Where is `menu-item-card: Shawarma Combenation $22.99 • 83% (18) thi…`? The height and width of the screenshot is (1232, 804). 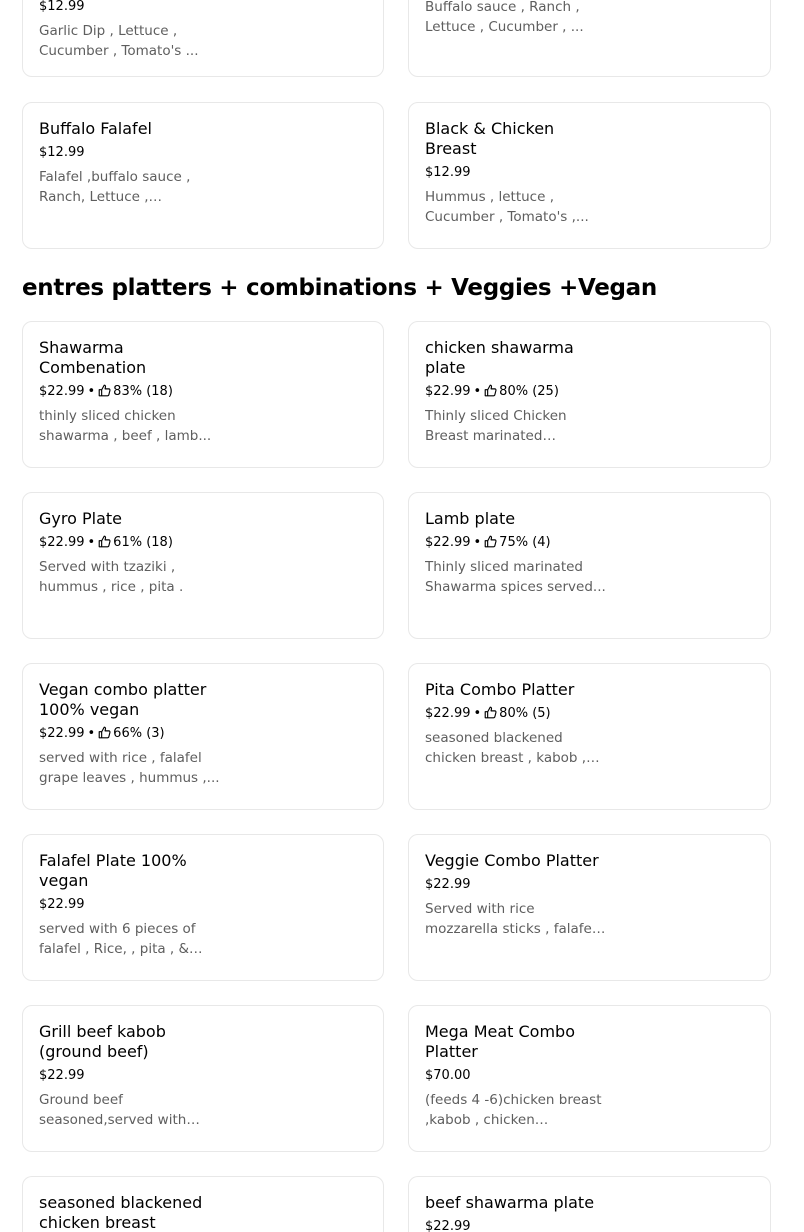
menu-item-card: Shawarma Combenation $22.99 • 83% (18) thi… is located at coordinates (203, 394).